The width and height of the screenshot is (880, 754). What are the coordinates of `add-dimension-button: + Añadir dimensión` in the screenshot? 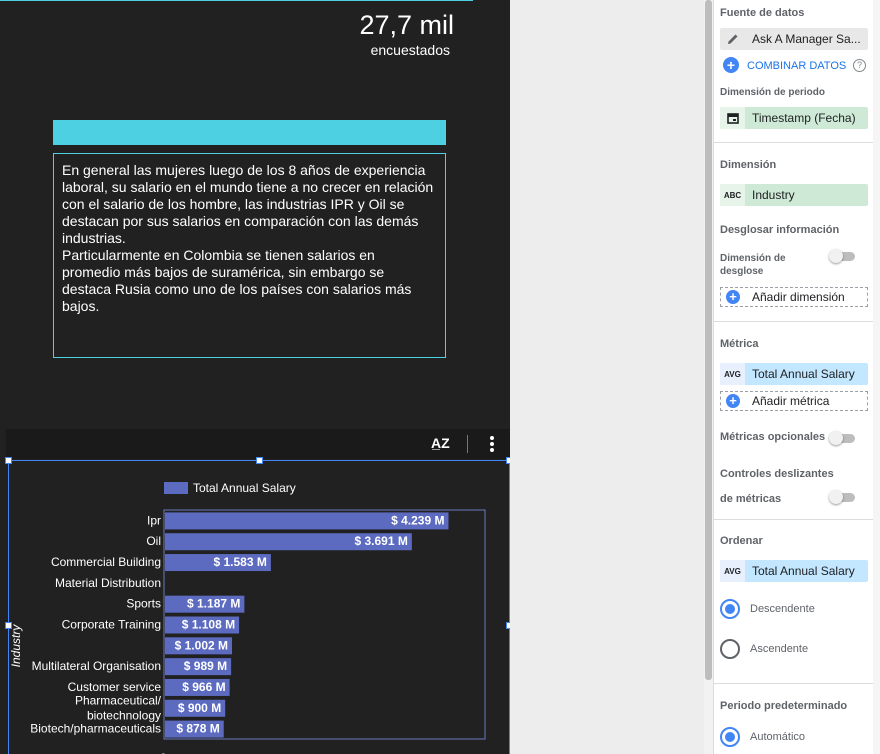 It's located at (794, 297).